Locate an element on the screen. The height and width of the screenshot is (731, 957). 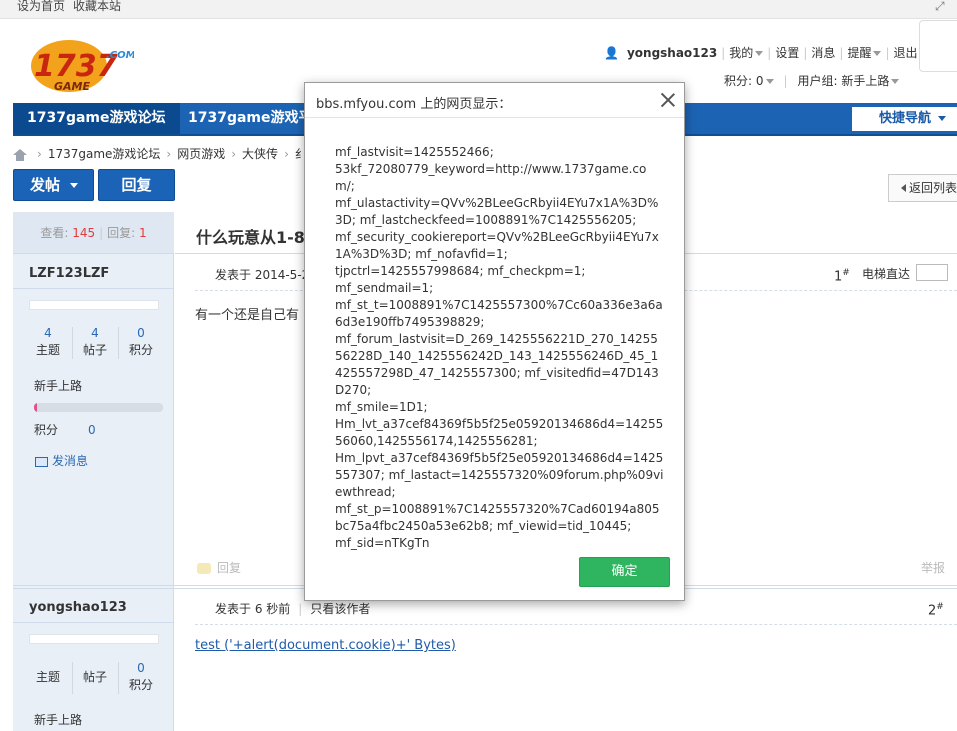
points-menu: 积分: 0 is located at coordinates (749, 80).